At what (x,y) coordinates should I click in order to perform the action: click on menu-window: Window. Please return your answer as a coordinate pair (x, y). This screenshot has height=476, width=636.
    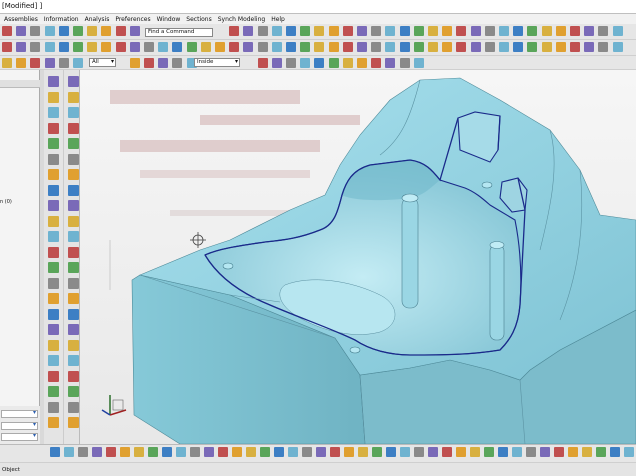
    Looking at the image, I should click on (169, 19).